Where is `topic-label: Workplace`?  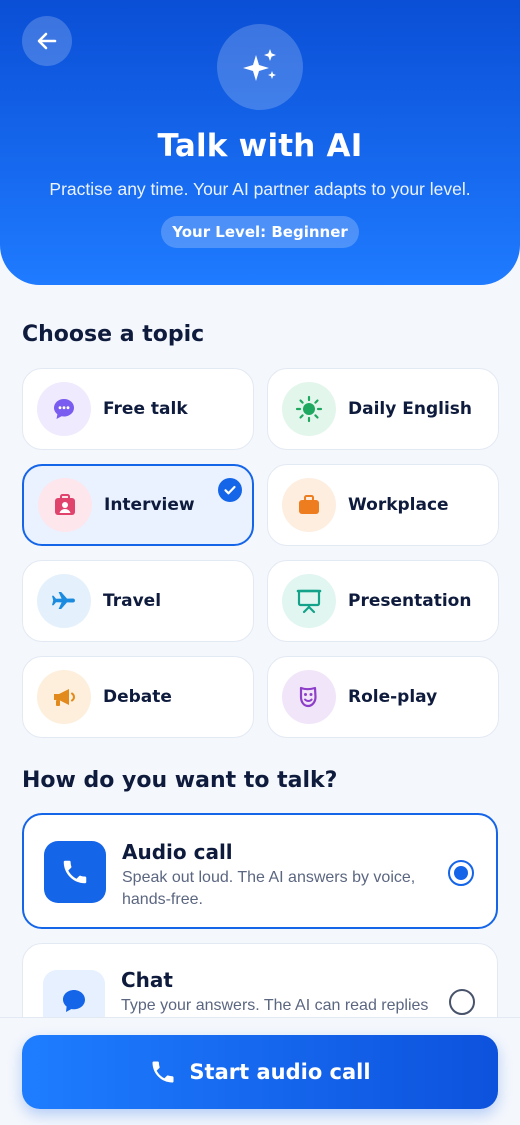
topic-label: Workplace is located at coordinates (398, 505).